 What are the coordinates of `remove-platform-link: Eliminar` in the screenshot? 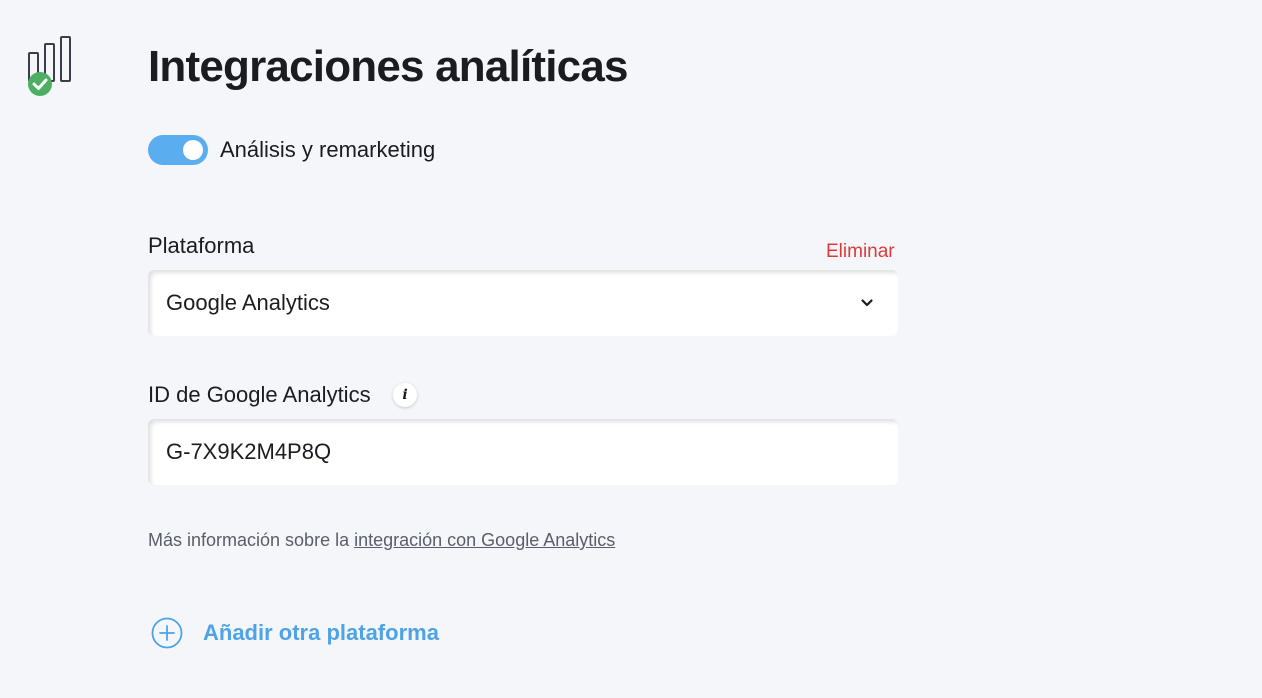 It's located at (860, 252).